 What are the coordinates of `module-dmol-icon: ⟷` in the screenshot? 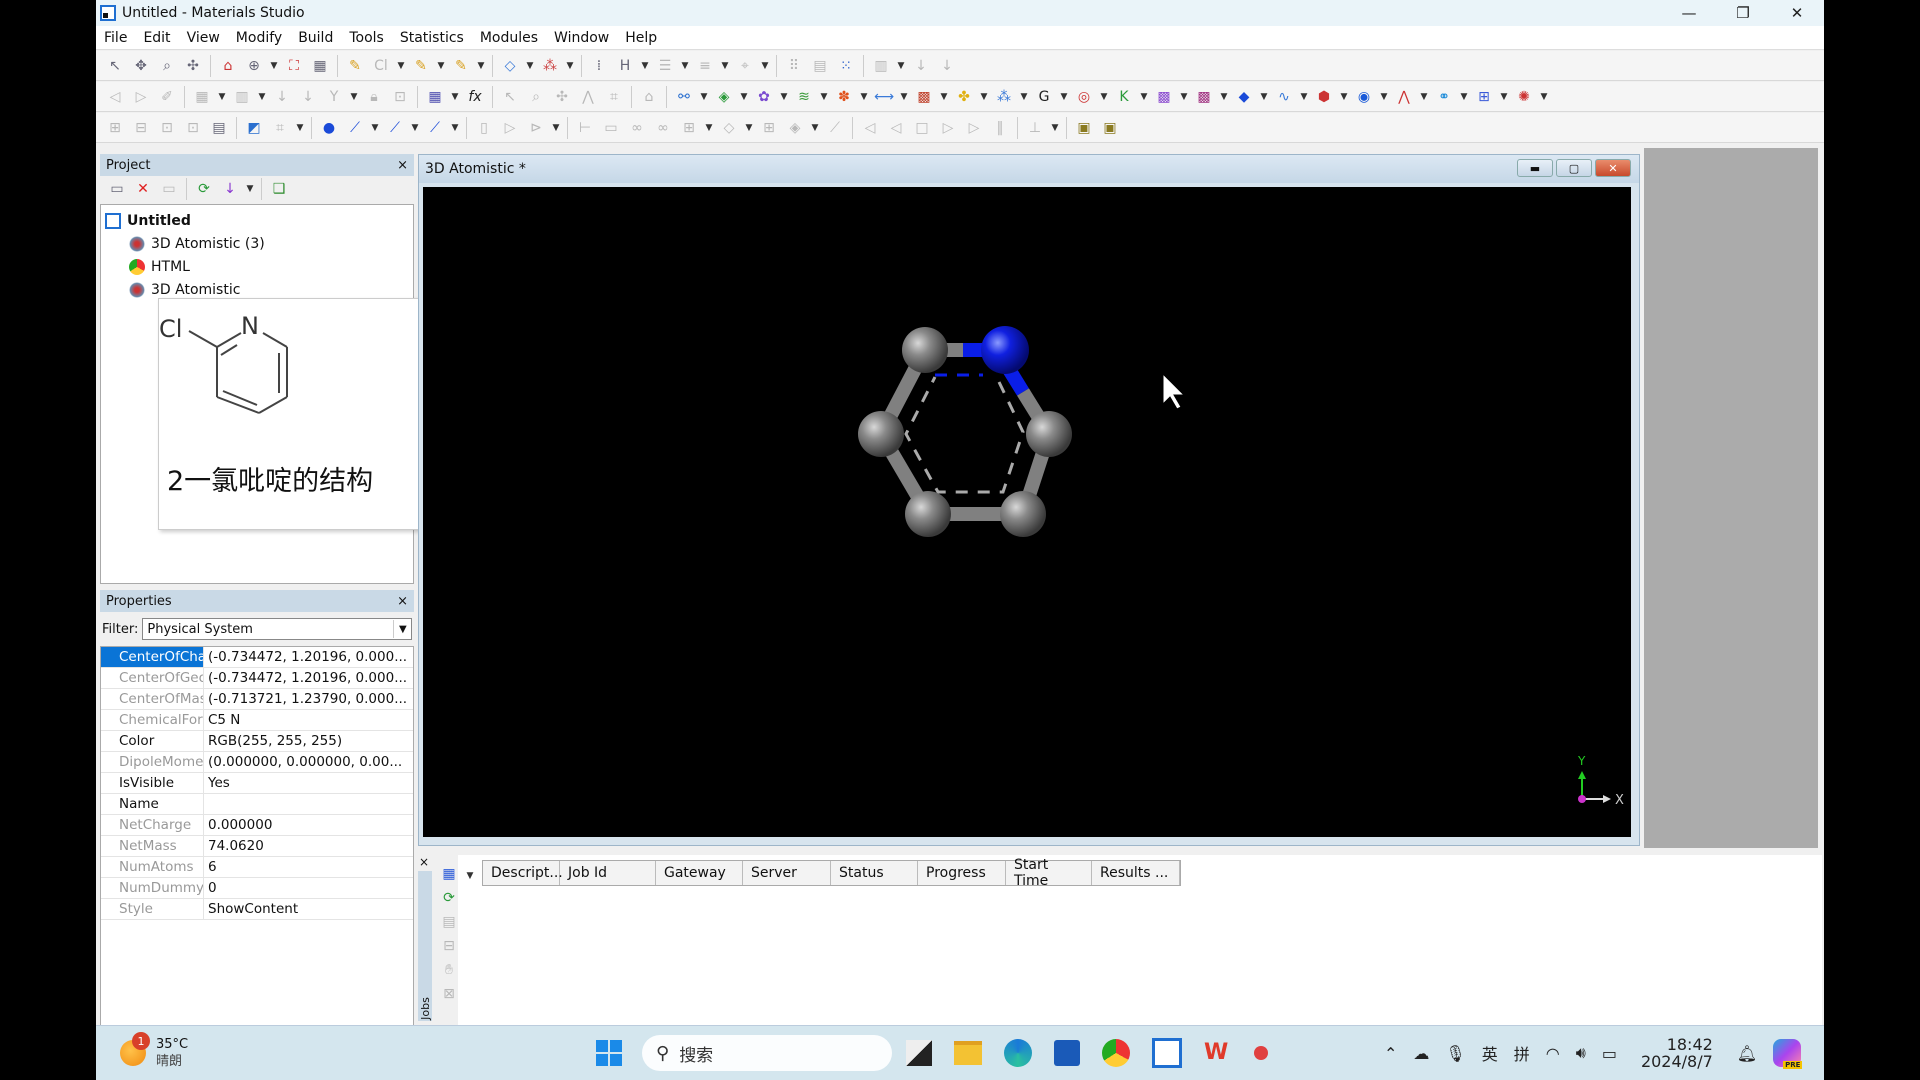 It's located at (884, 97).